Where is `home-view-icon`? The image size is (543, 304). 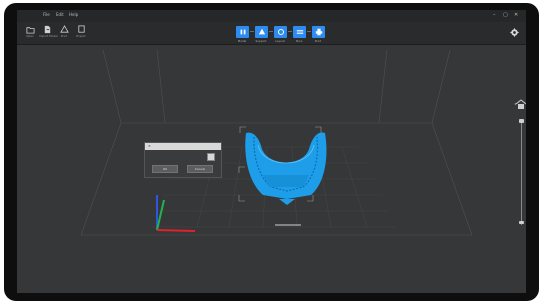
home-view-icon is located at coordinates (520, 104).